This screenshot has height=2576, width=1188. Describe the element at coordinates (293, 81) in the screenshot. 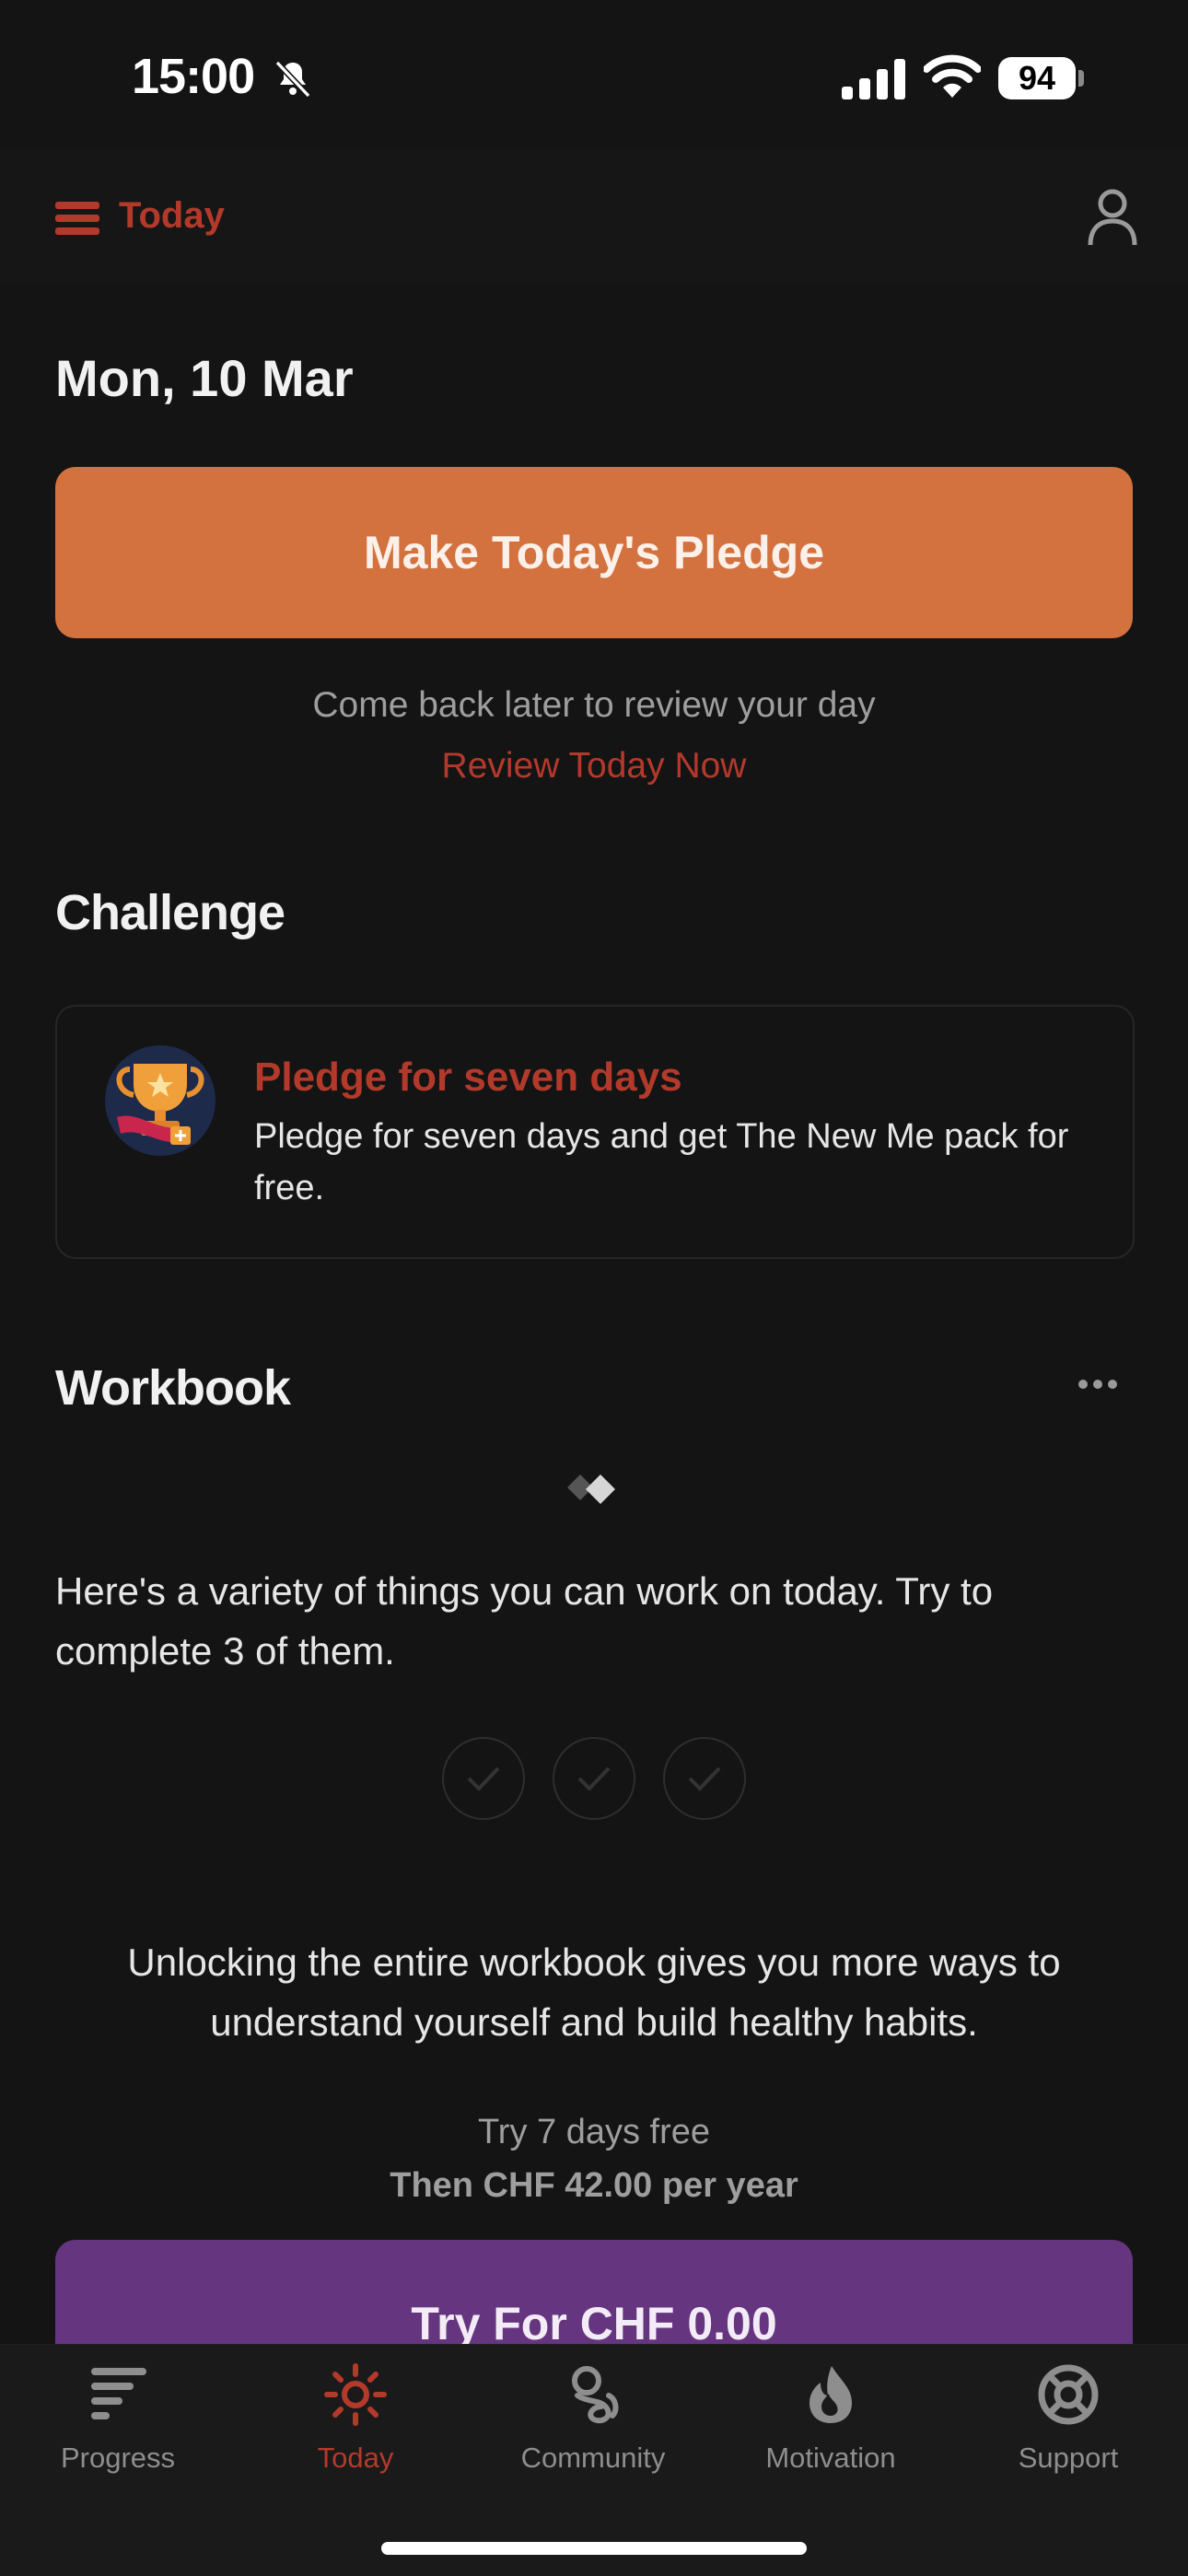

I see `bell-muted-icon` at that location.